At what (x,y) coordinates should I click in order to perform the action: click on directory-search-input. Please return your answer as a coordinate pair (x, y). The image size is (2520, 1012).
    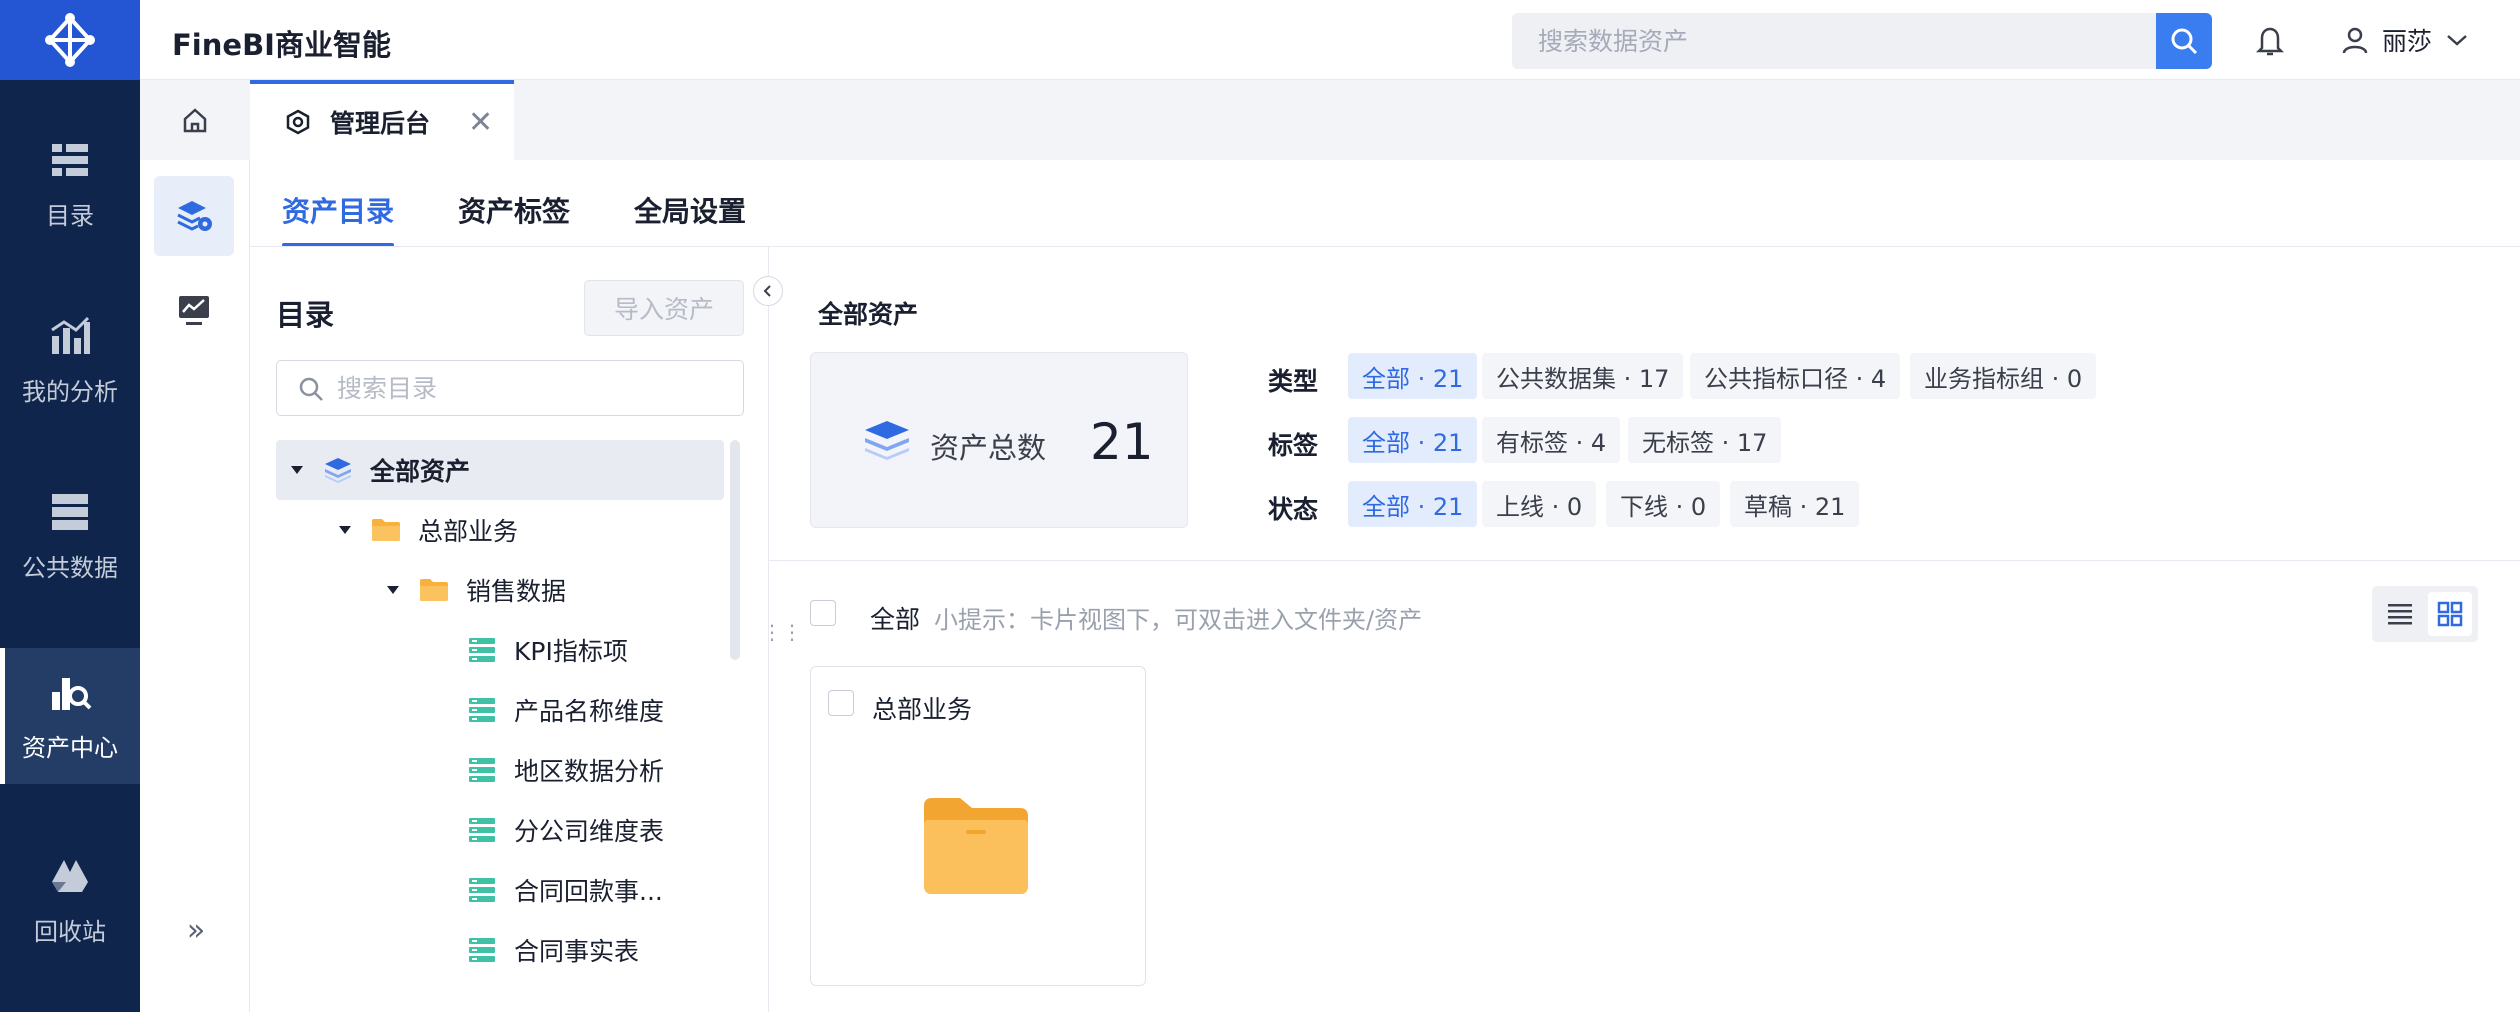
    Looking at the image, I should click on (532, 388).